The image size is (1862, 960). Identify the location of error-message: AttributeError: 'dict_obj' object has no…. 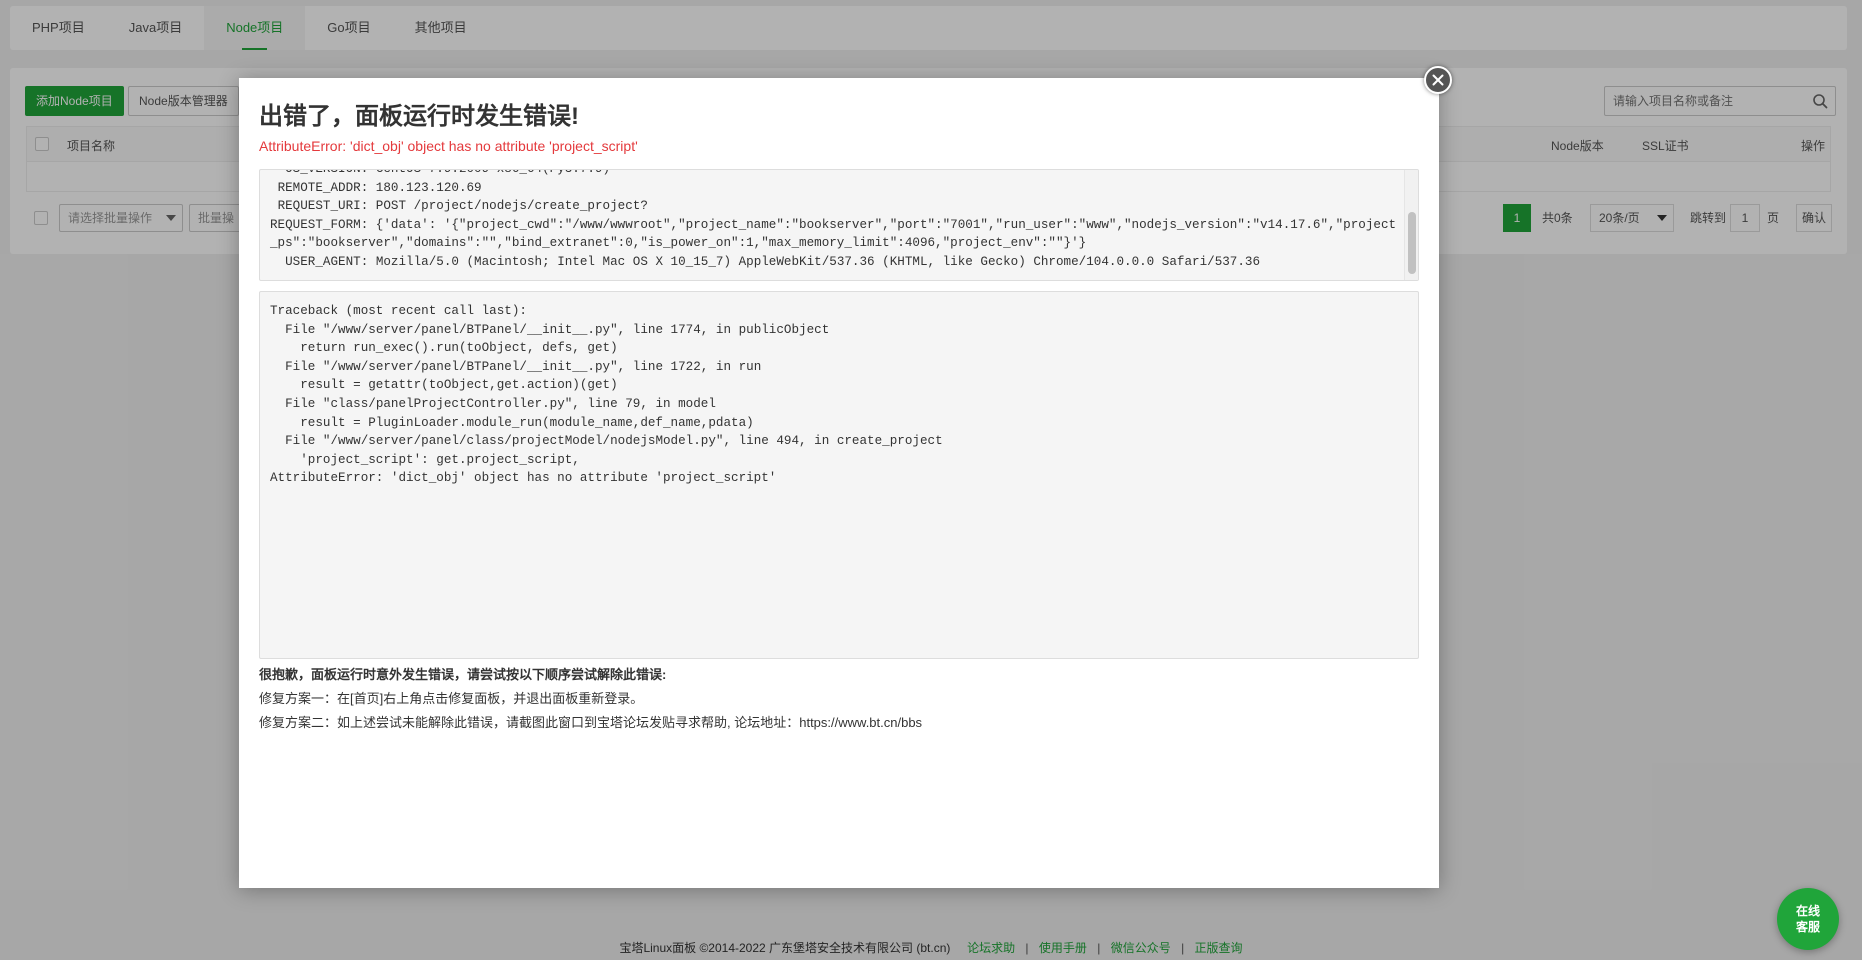
(448, 146).